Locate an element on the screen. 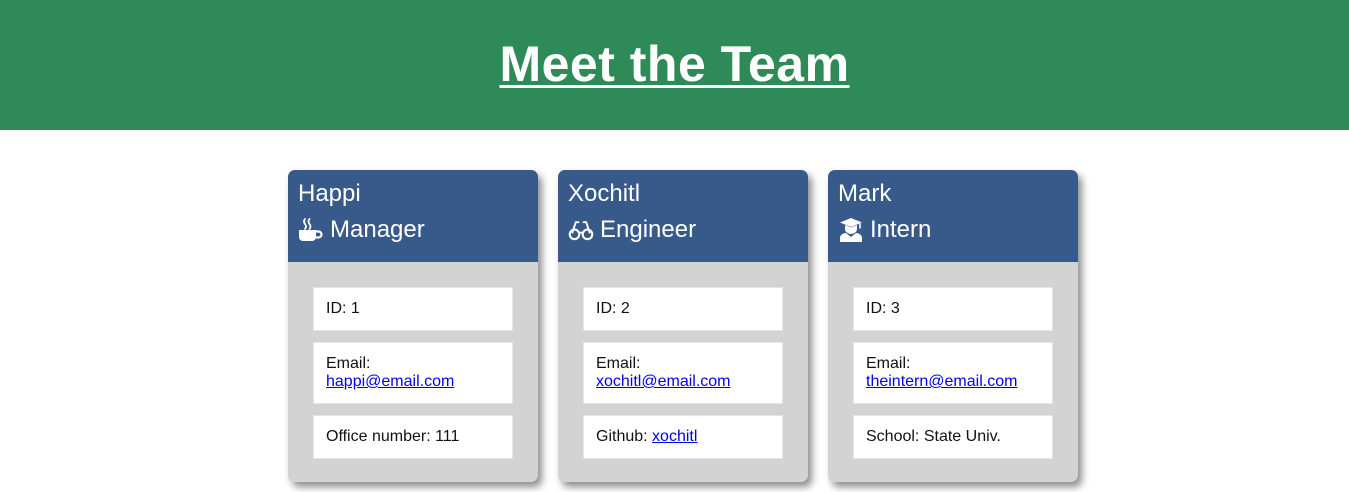 The width and height of the screenshot is (1349, 492). employee-github: Github: xochitl is located at coordinates (683, 437).